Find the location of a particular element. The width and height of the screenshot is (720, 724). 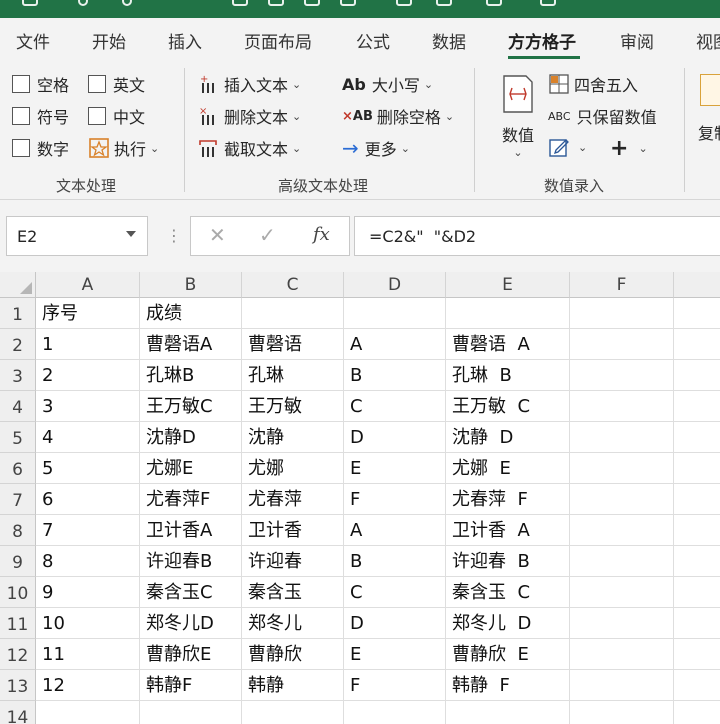

cell: 曹磬语 is located at coordinates (293, 344).